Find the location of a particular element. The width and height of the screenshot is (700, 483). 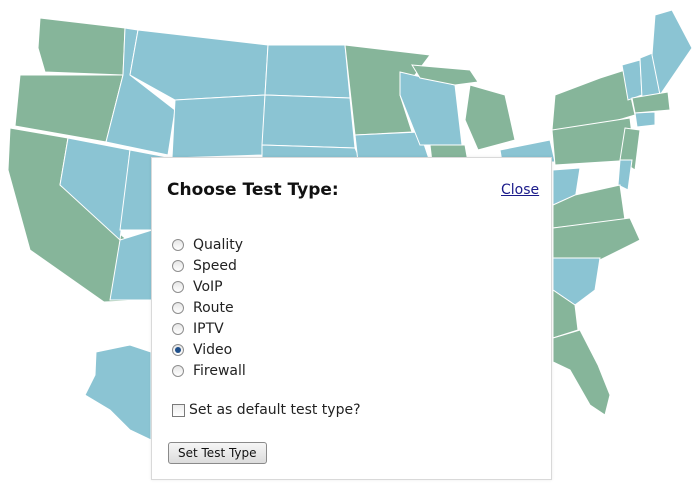

option-speed: Speed is located at coordinates (209, 265).